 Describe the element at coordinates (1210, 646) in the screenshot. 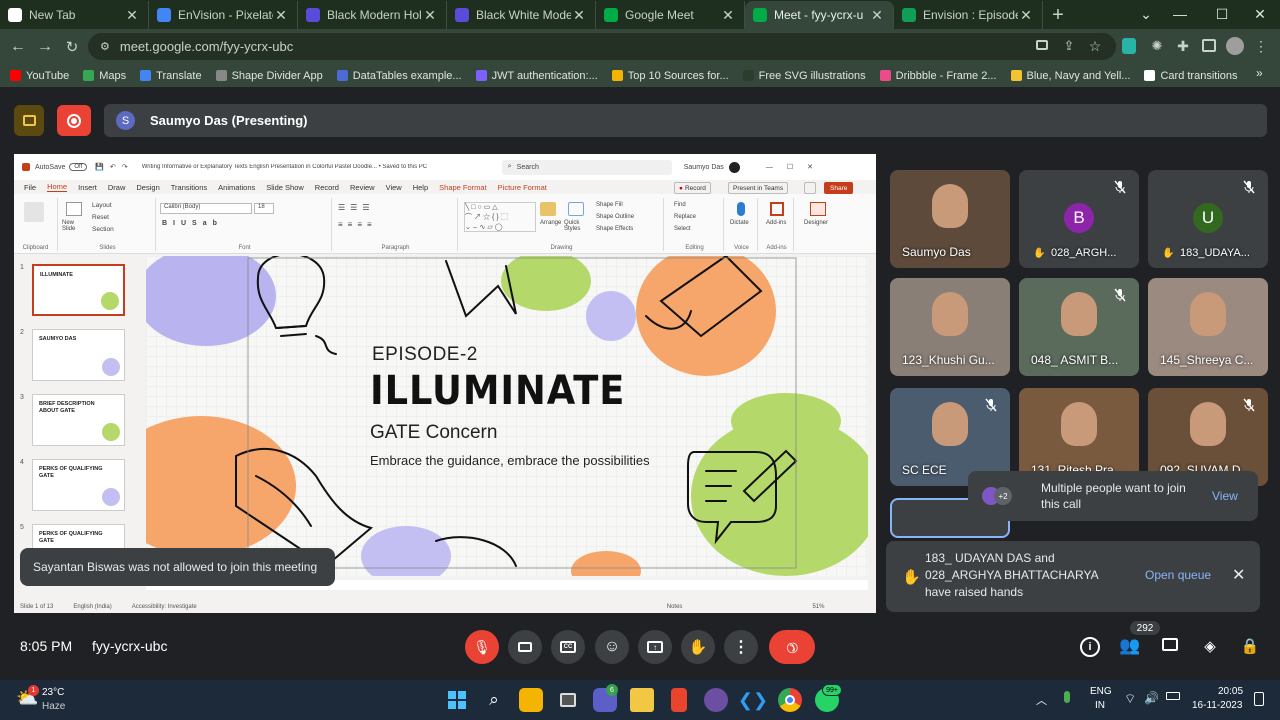

I see `activities-icon: ◈` at that location.